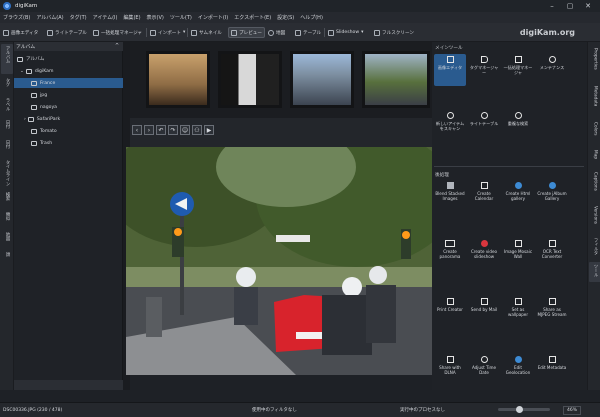 The width and height of the screenshot is (600, 417). What do you see at coordinates (7, 199) in the screenshot?
I see `tab-search: 検索` at bounding box center [7, 199].